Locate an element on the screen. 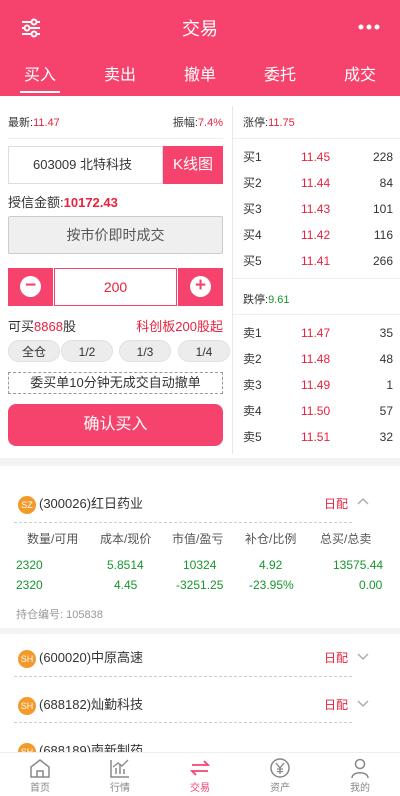 The height and width of the screenshot is (796, 400). holding-title: SH (688182)灿勤科技 is located at coordinates (80, 704).